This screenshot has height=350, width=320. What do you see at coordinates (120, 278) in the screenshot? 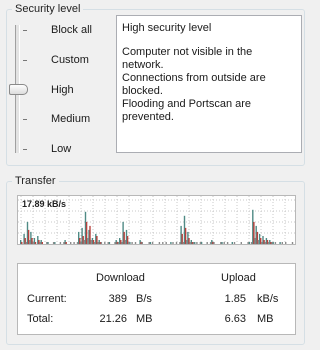
I see `download-header: Download` at bounding box center [120, 278].